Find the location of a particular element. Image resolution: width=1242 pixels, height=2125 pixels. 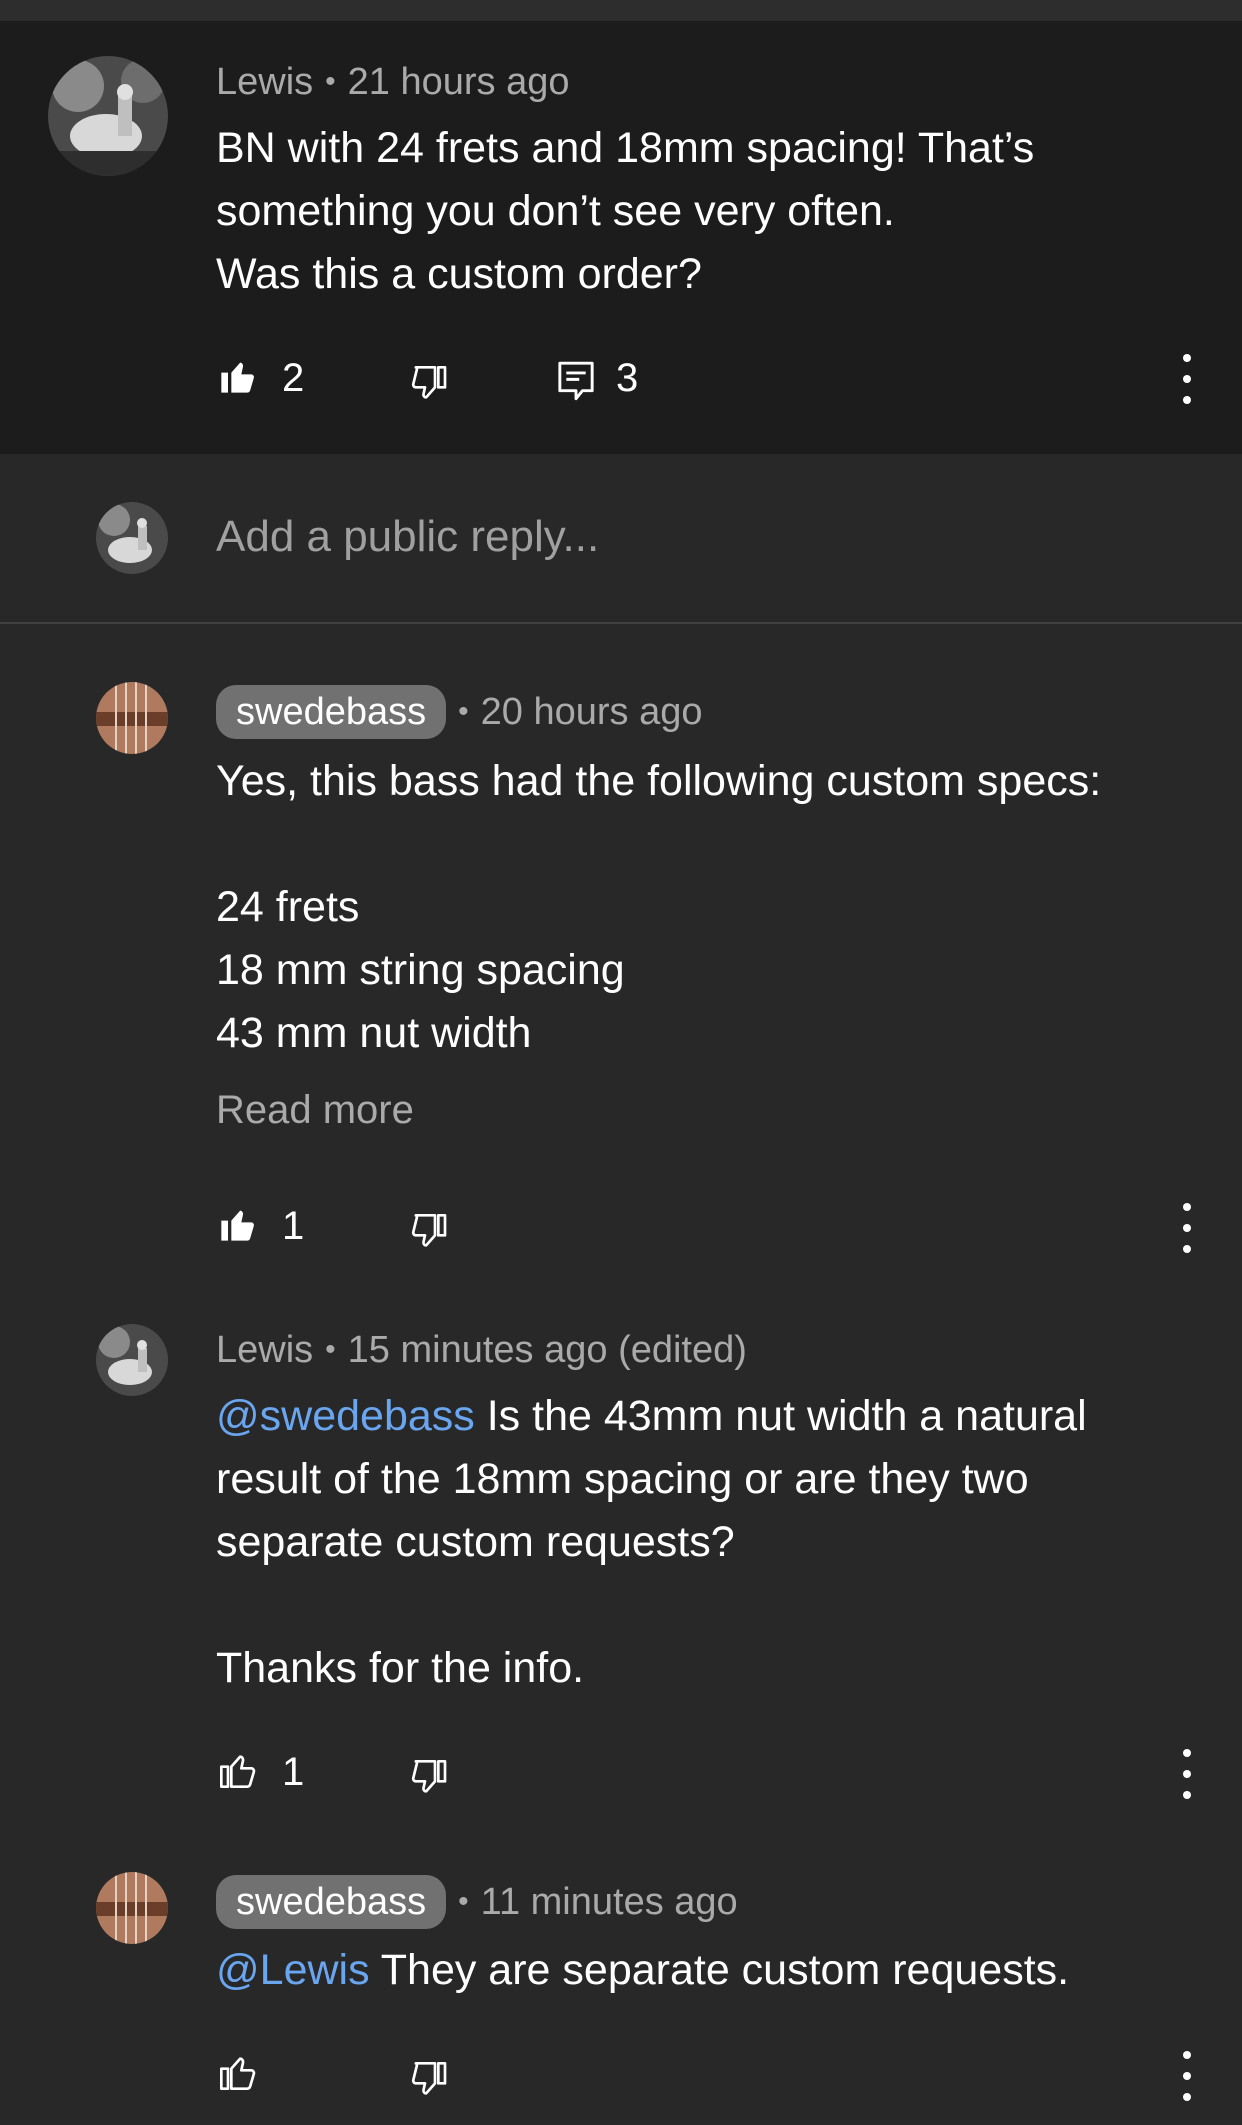

current-user-avatar is located at coordinates (132, 538).